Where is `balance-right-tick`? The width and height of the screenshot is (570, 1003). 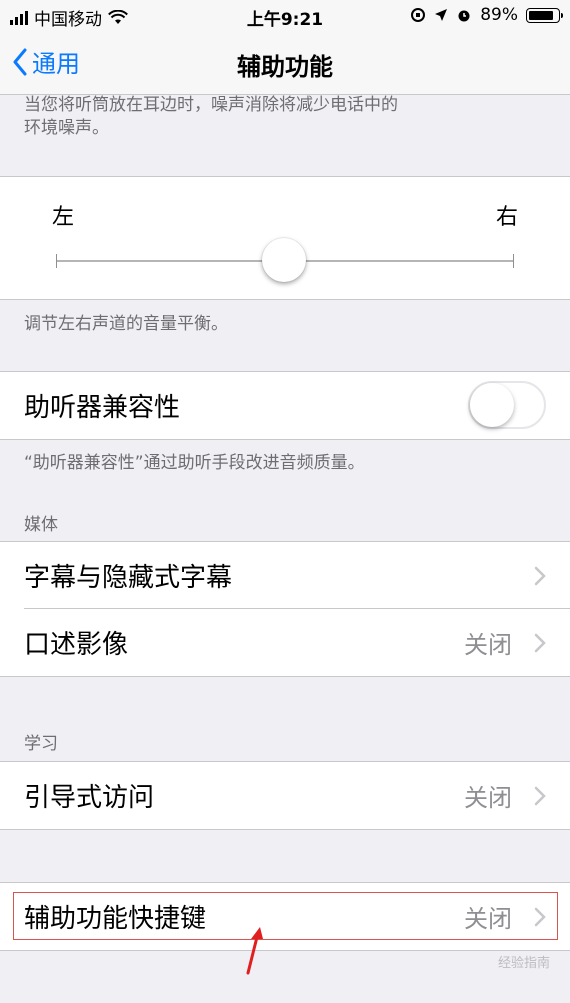 balance-right-tick is located at coordinates (513, 261).